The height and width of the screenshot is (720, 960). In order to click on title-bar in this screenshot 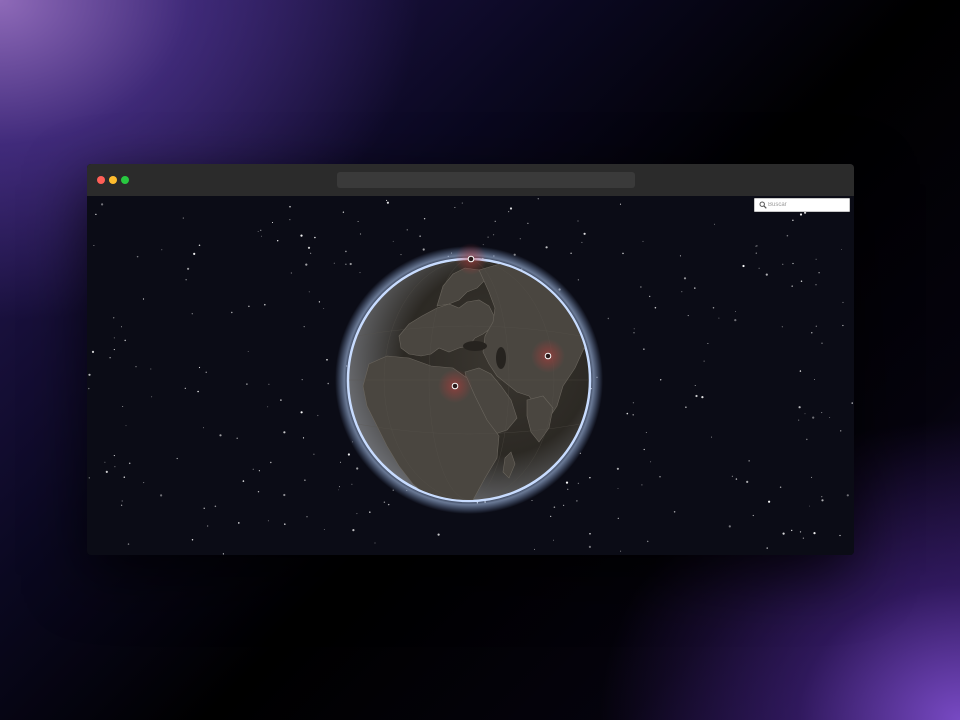, I will do `click(470, 180)`.